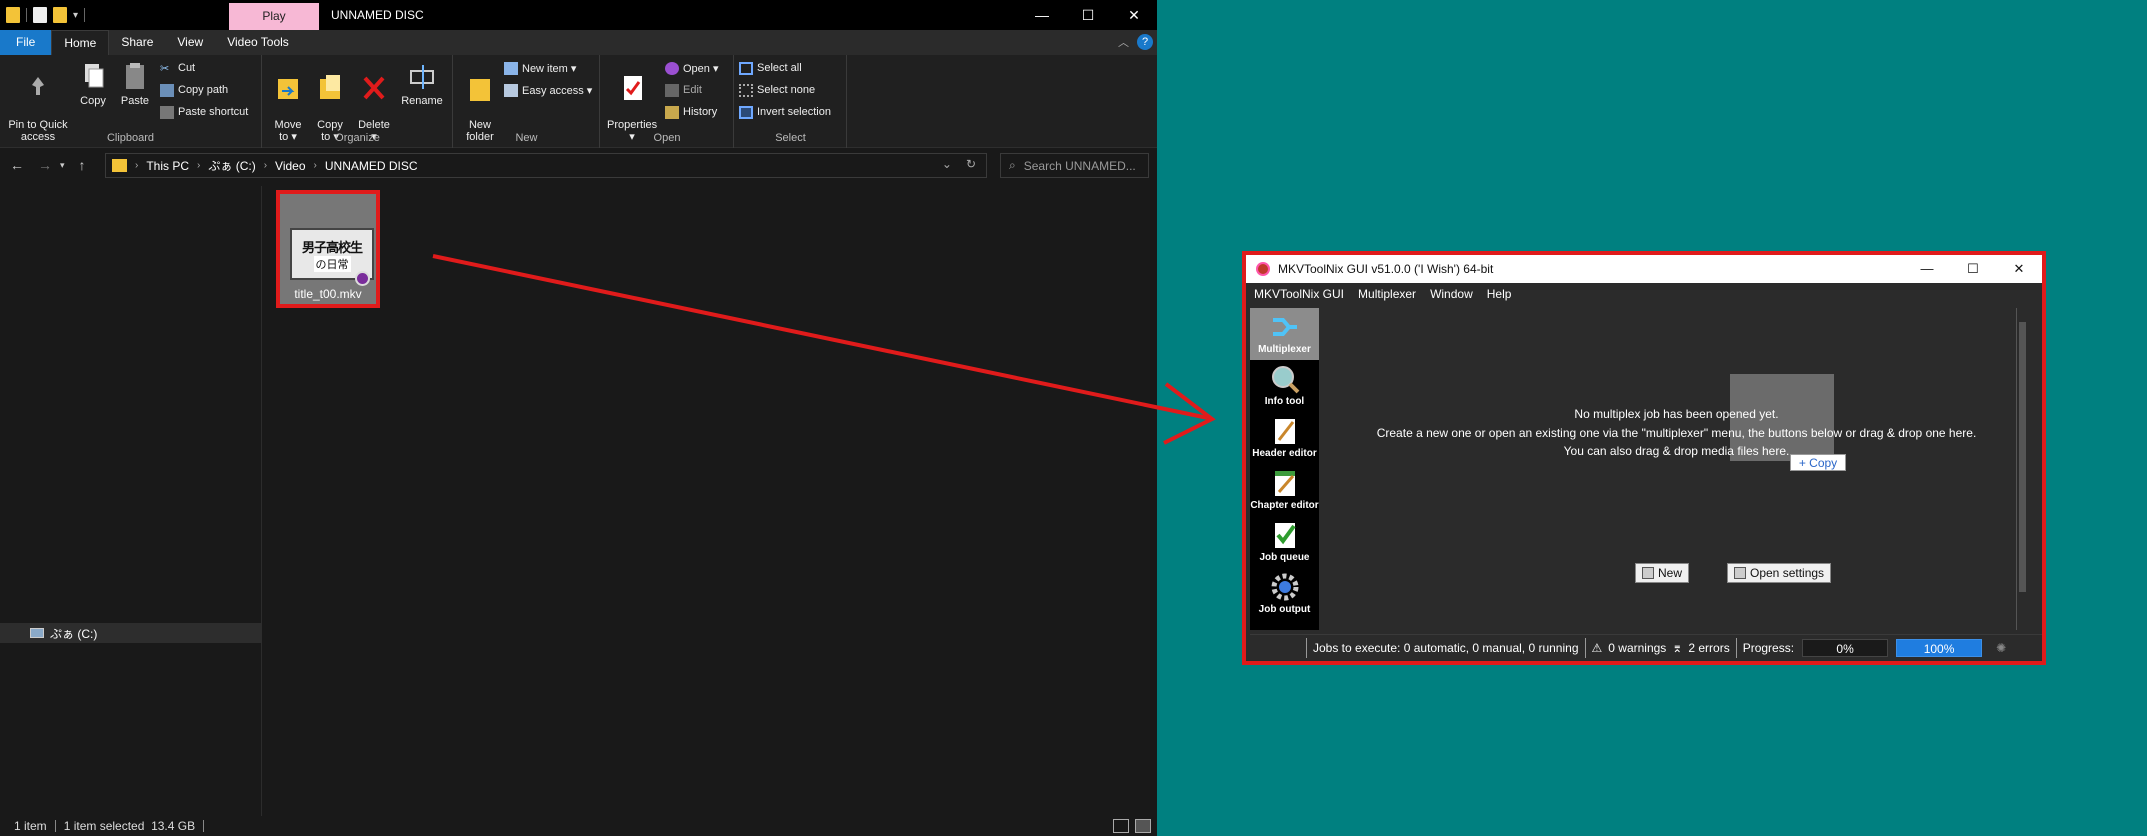 The image size is (2147, 836). I want to click on total-progress-bar: 100%, so click(1939, 647).